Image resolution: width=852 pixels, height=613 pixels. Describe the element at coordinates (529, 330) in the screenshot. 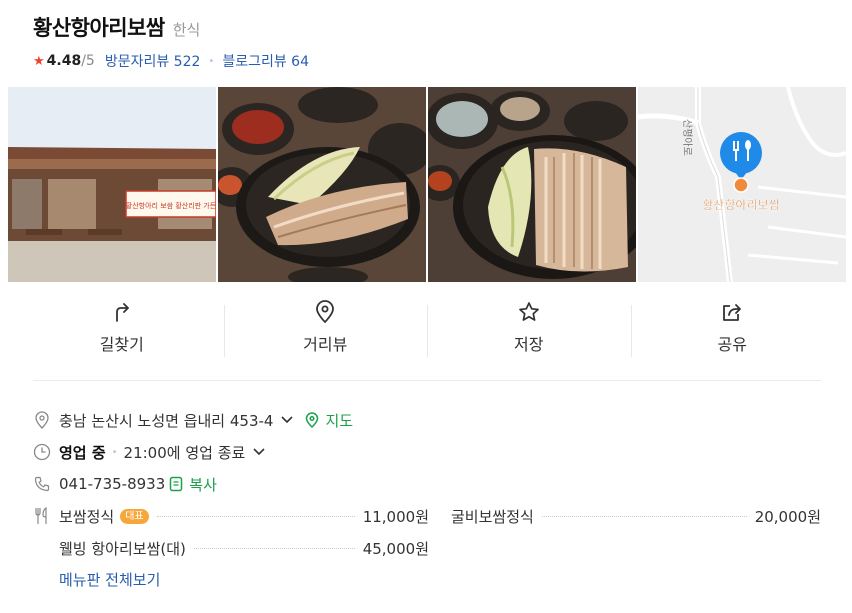

I see `save-button: 저장` at that location.